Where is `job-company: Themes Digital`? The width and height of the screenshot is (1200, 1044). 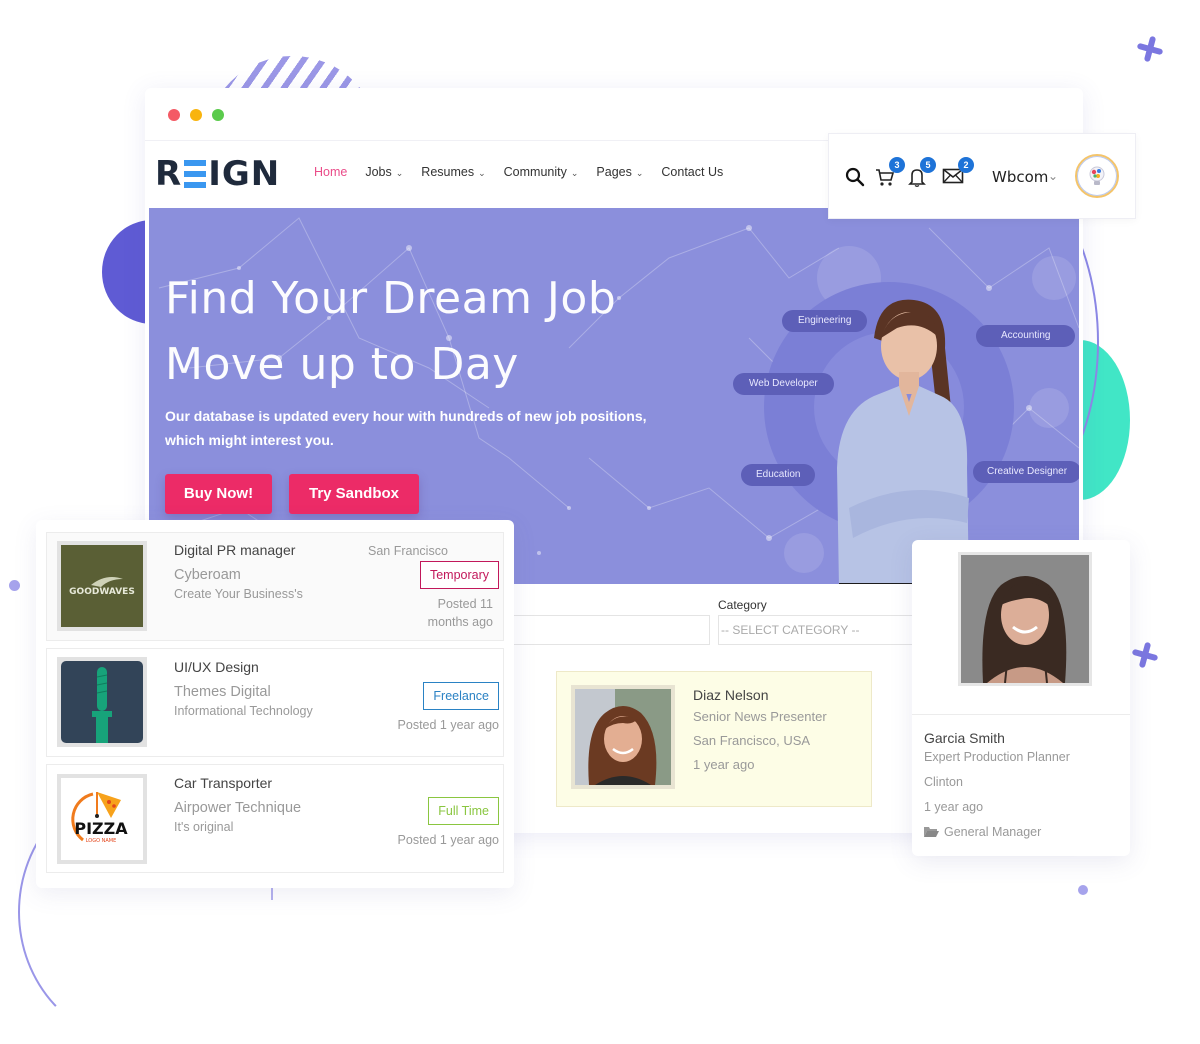 job-company: Themes Digital is located at coordinates (222, 692).